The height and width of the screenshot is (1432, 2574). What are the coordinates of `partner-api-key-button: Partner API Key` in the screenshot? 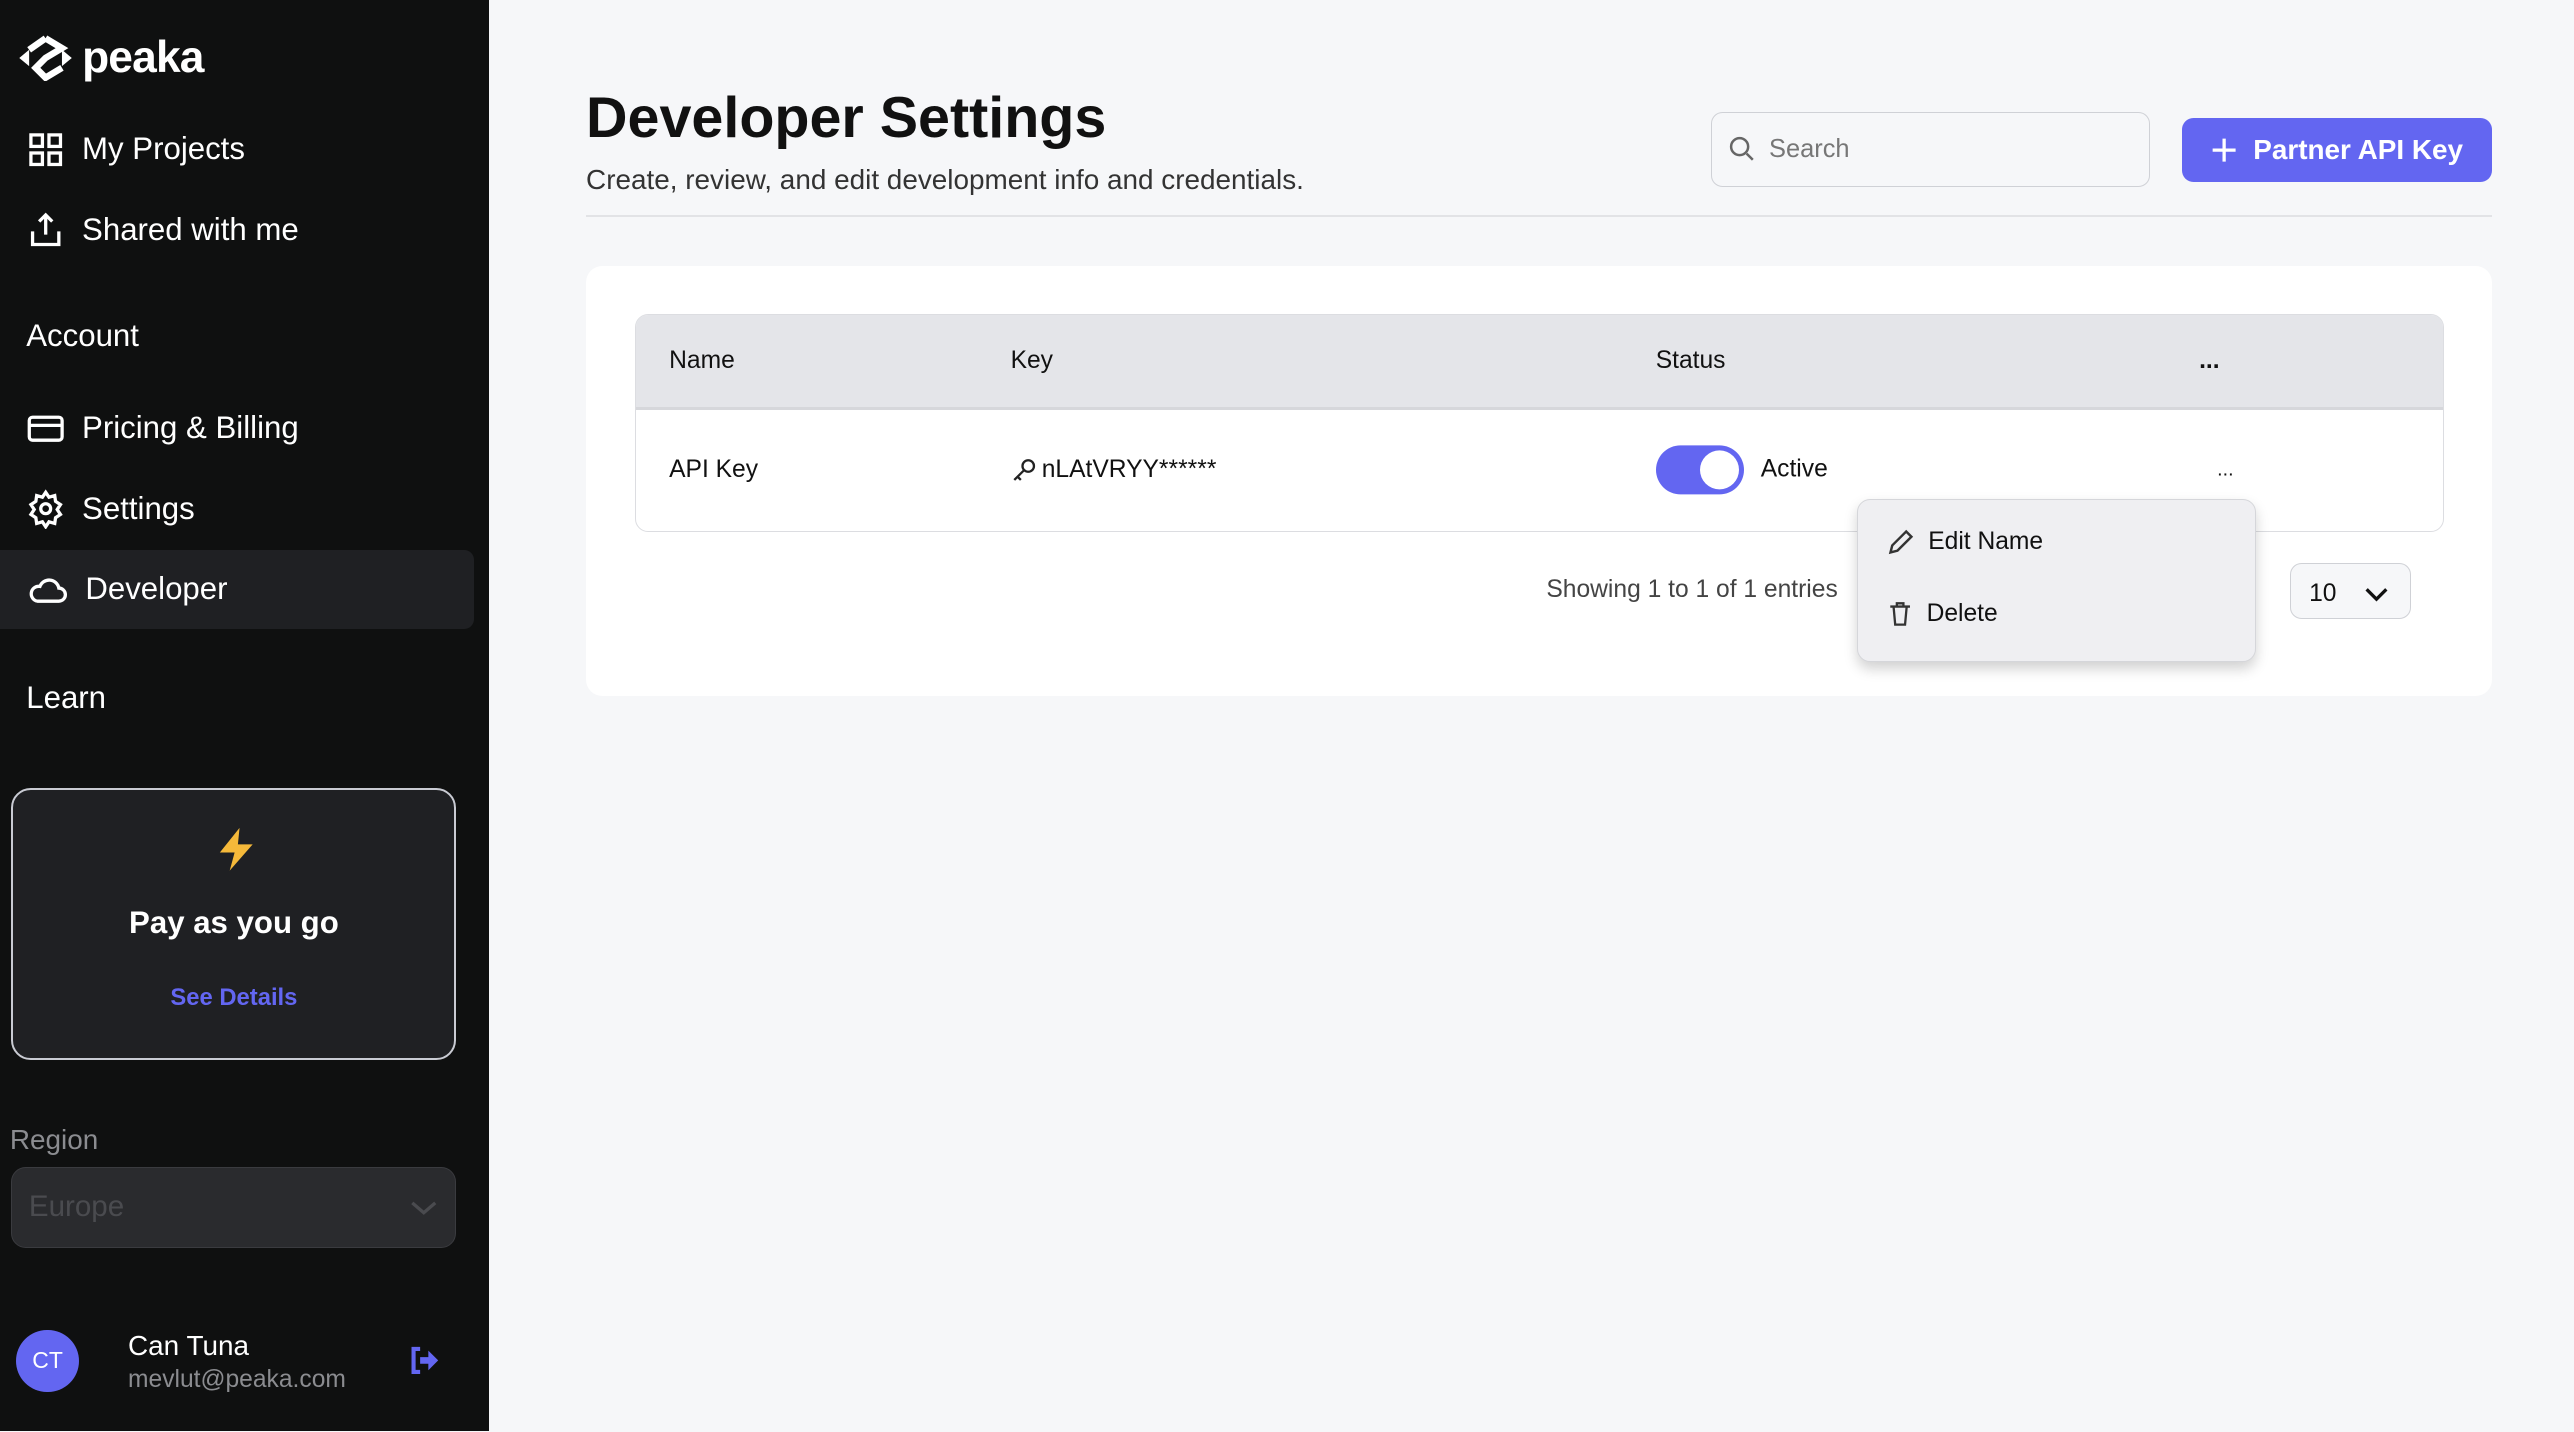 It's located at (2336, 150).